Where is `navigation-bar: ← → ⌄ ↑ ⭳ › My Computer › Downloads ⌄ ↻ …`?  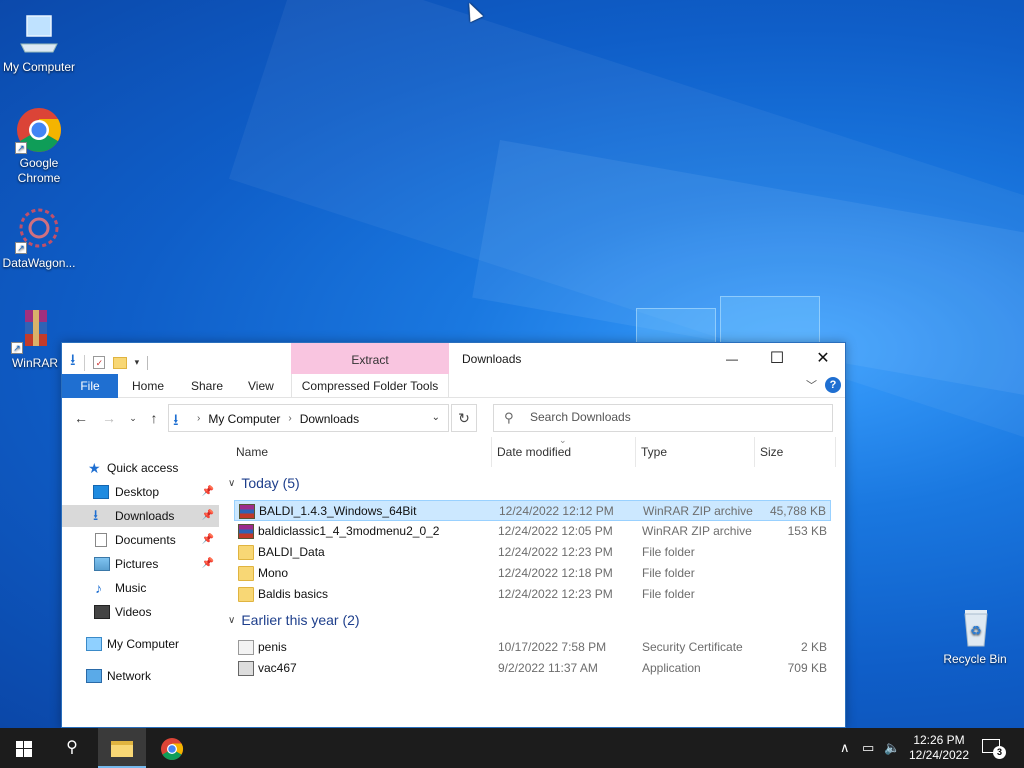
navigation-bar: ← → ⌄ ↑ ⭳ › My Computer › Downloads ⌄ ↻ … is located at coordinates (453, 418).